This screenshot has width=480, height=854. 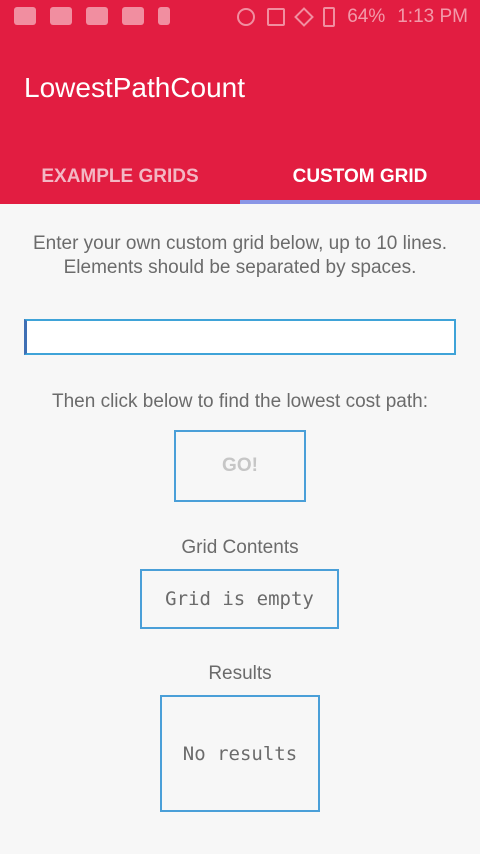 What do you see at coordinates (97, 16) in the screenshot?
I see `shuffle-icon` at bounding box center [97, 16].